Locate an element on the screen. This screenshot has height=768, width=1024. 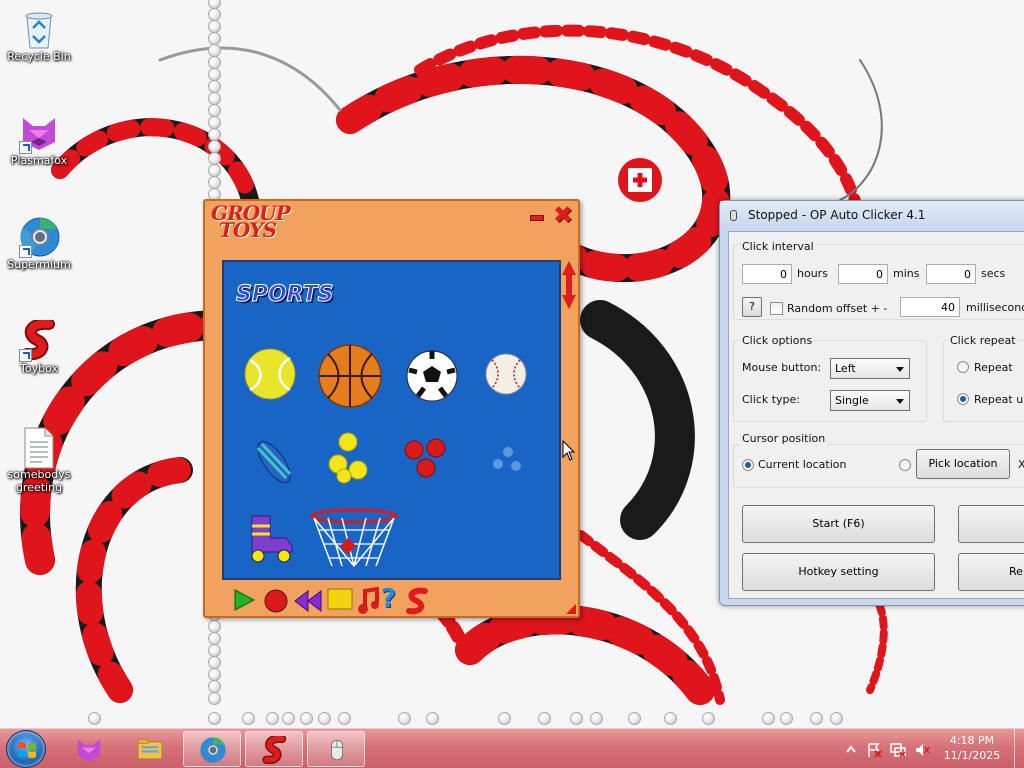
toybox-brand-logo: GROUP TOYS is located at coordinates (251, 221).